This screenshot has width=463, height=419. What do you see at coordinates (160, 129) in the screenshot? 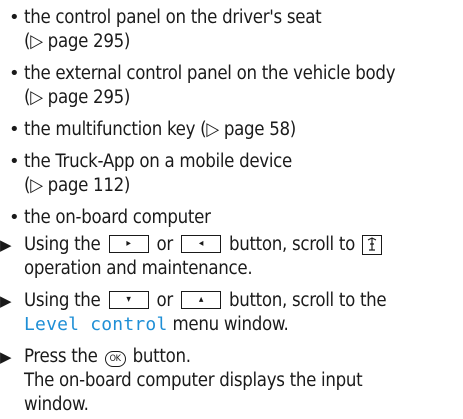
I see `list-item-text: the multifunction key (▷ page 58)` at bounding box center [160, 129].